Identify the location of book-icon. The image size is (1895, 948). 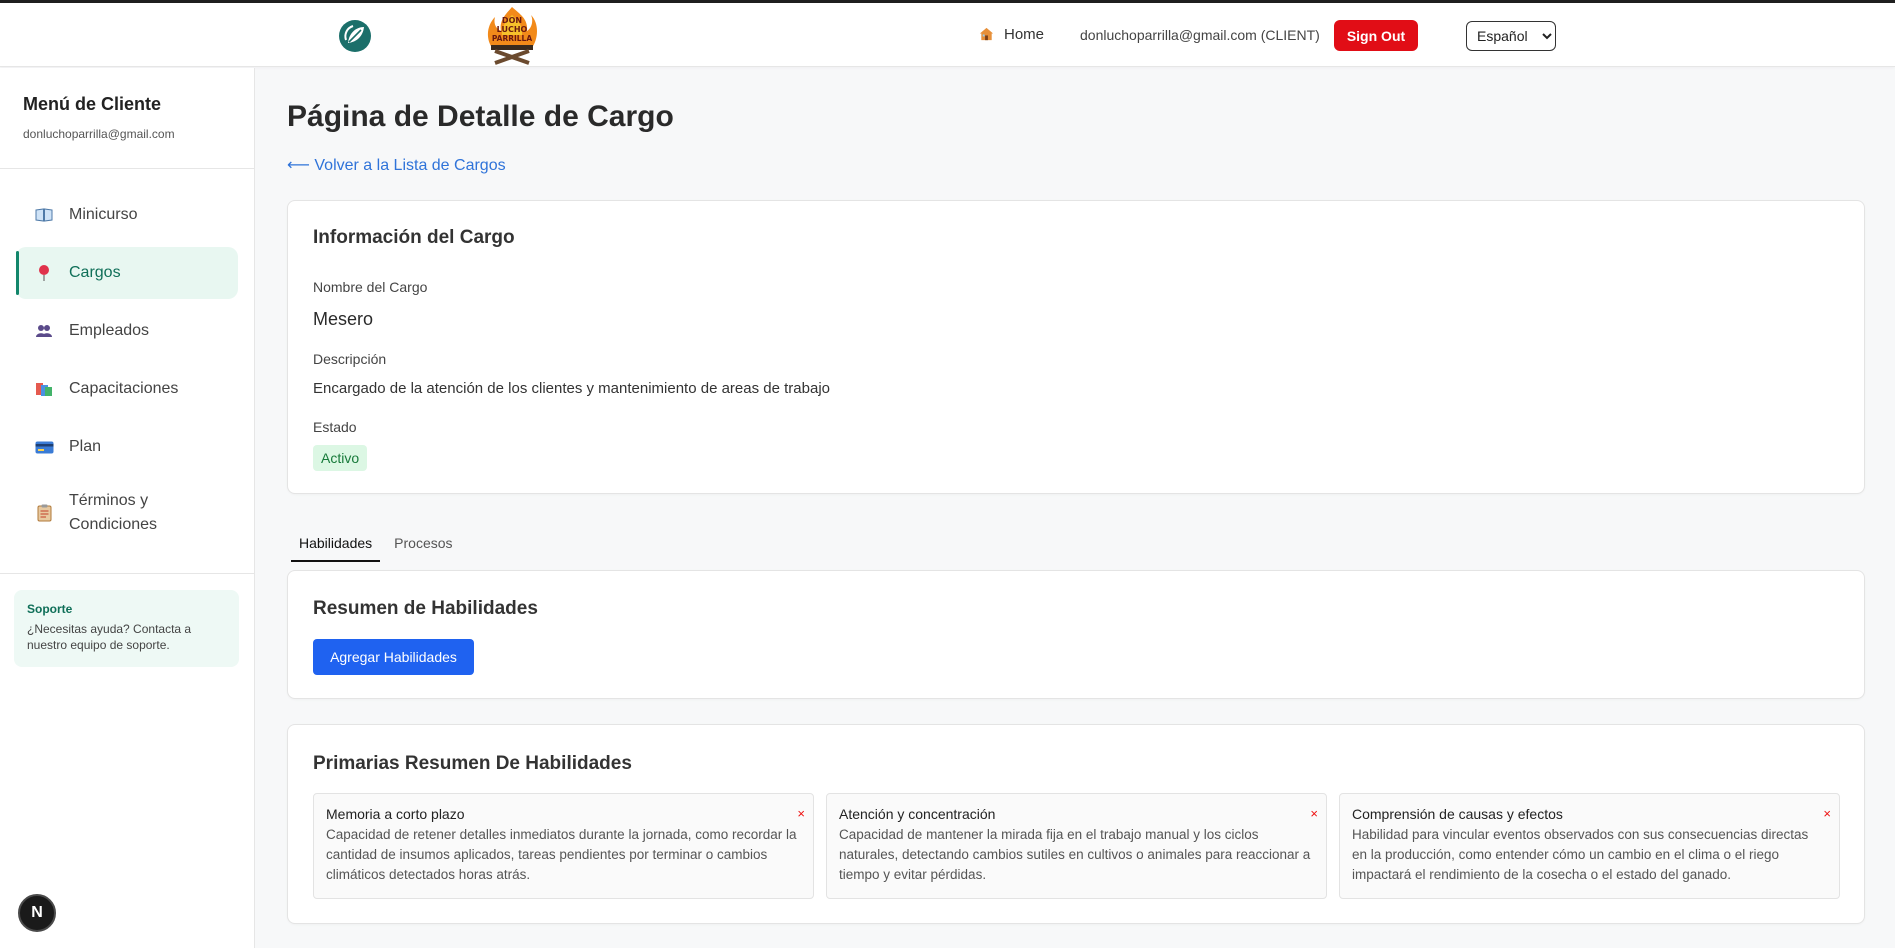
(44, 215).